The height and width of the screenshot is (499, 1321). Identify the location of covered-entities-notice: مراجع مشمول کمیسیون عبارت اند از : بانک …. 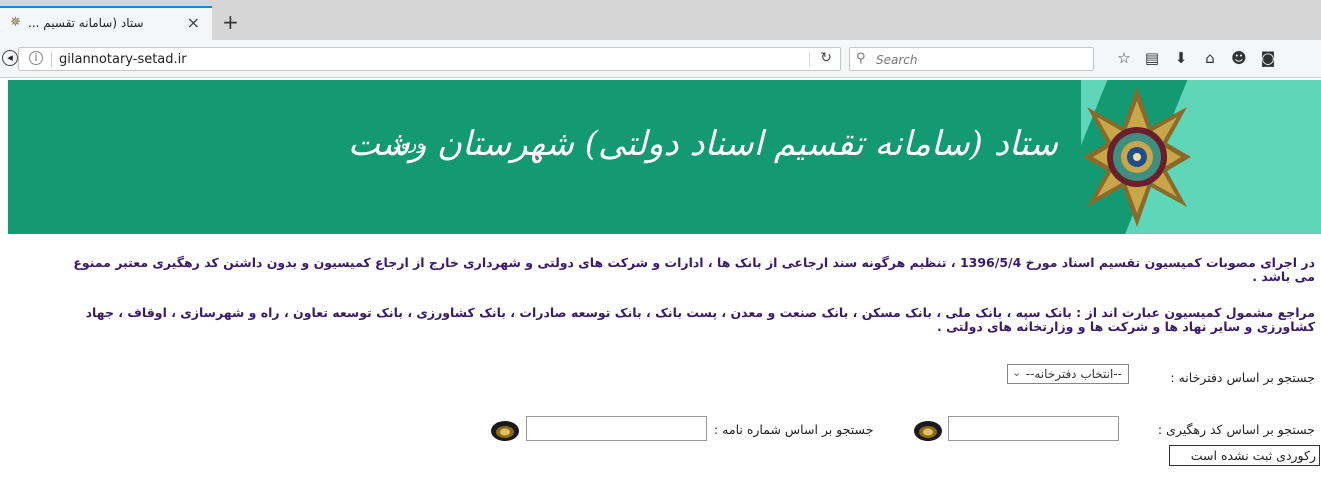
(700, 319).